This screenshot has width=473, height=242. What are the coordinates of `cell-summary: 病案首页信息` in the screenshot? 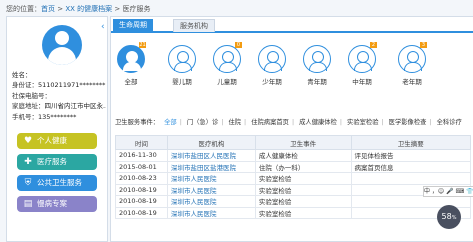 It's located at (410, 166).